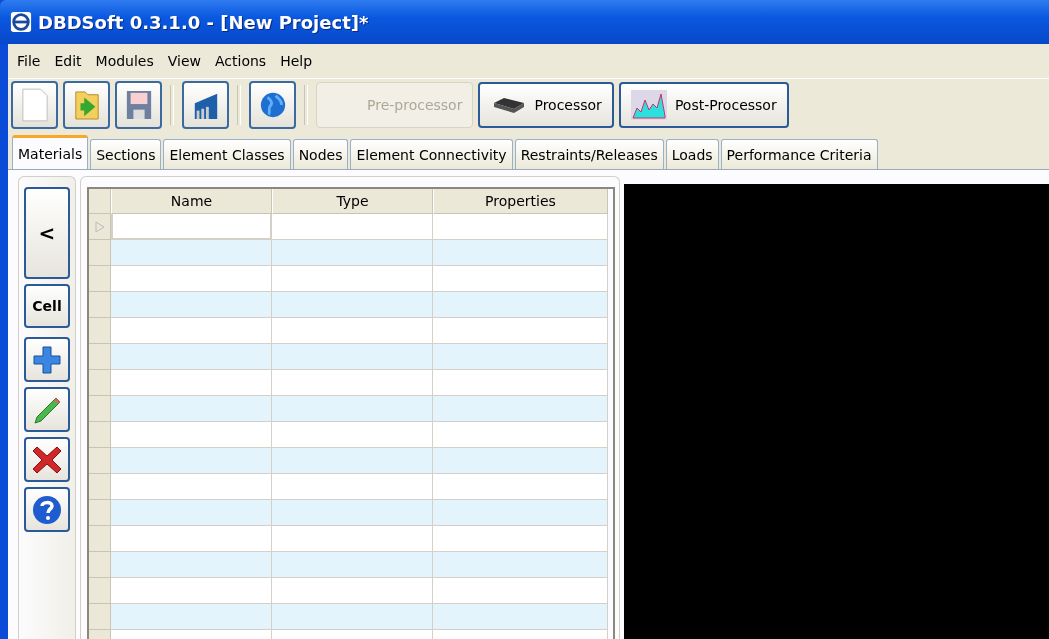  What do you see at coordinates (68, 61) in the screenshot?
I see `menu-item: Edit` at bounding box center [68, 61].